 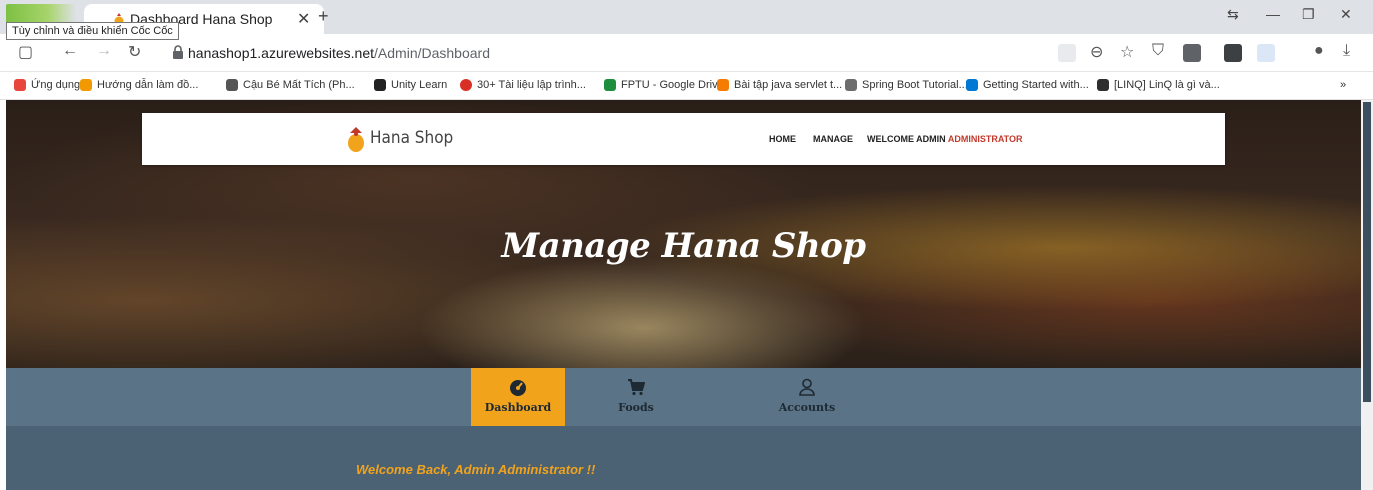 What do you see at coordinates (104, 51) in the screenshot?
I see `forward-icon: →` at bounding box center [104, 51].